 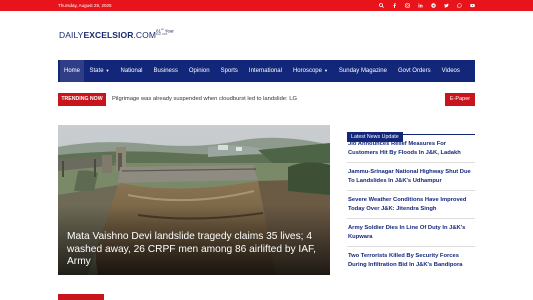 I want to click on epaper-button: E-Paper, so click(x=460, y=99).